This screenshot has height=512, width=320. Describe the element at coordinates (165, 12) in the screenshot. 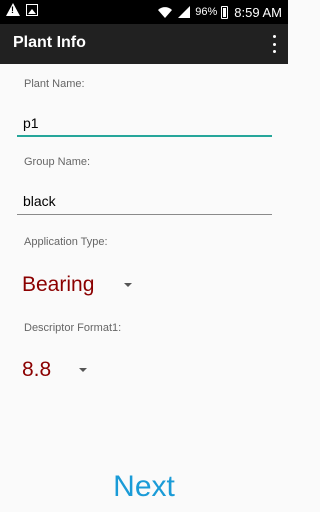

I see `wifi-icon` at that location.